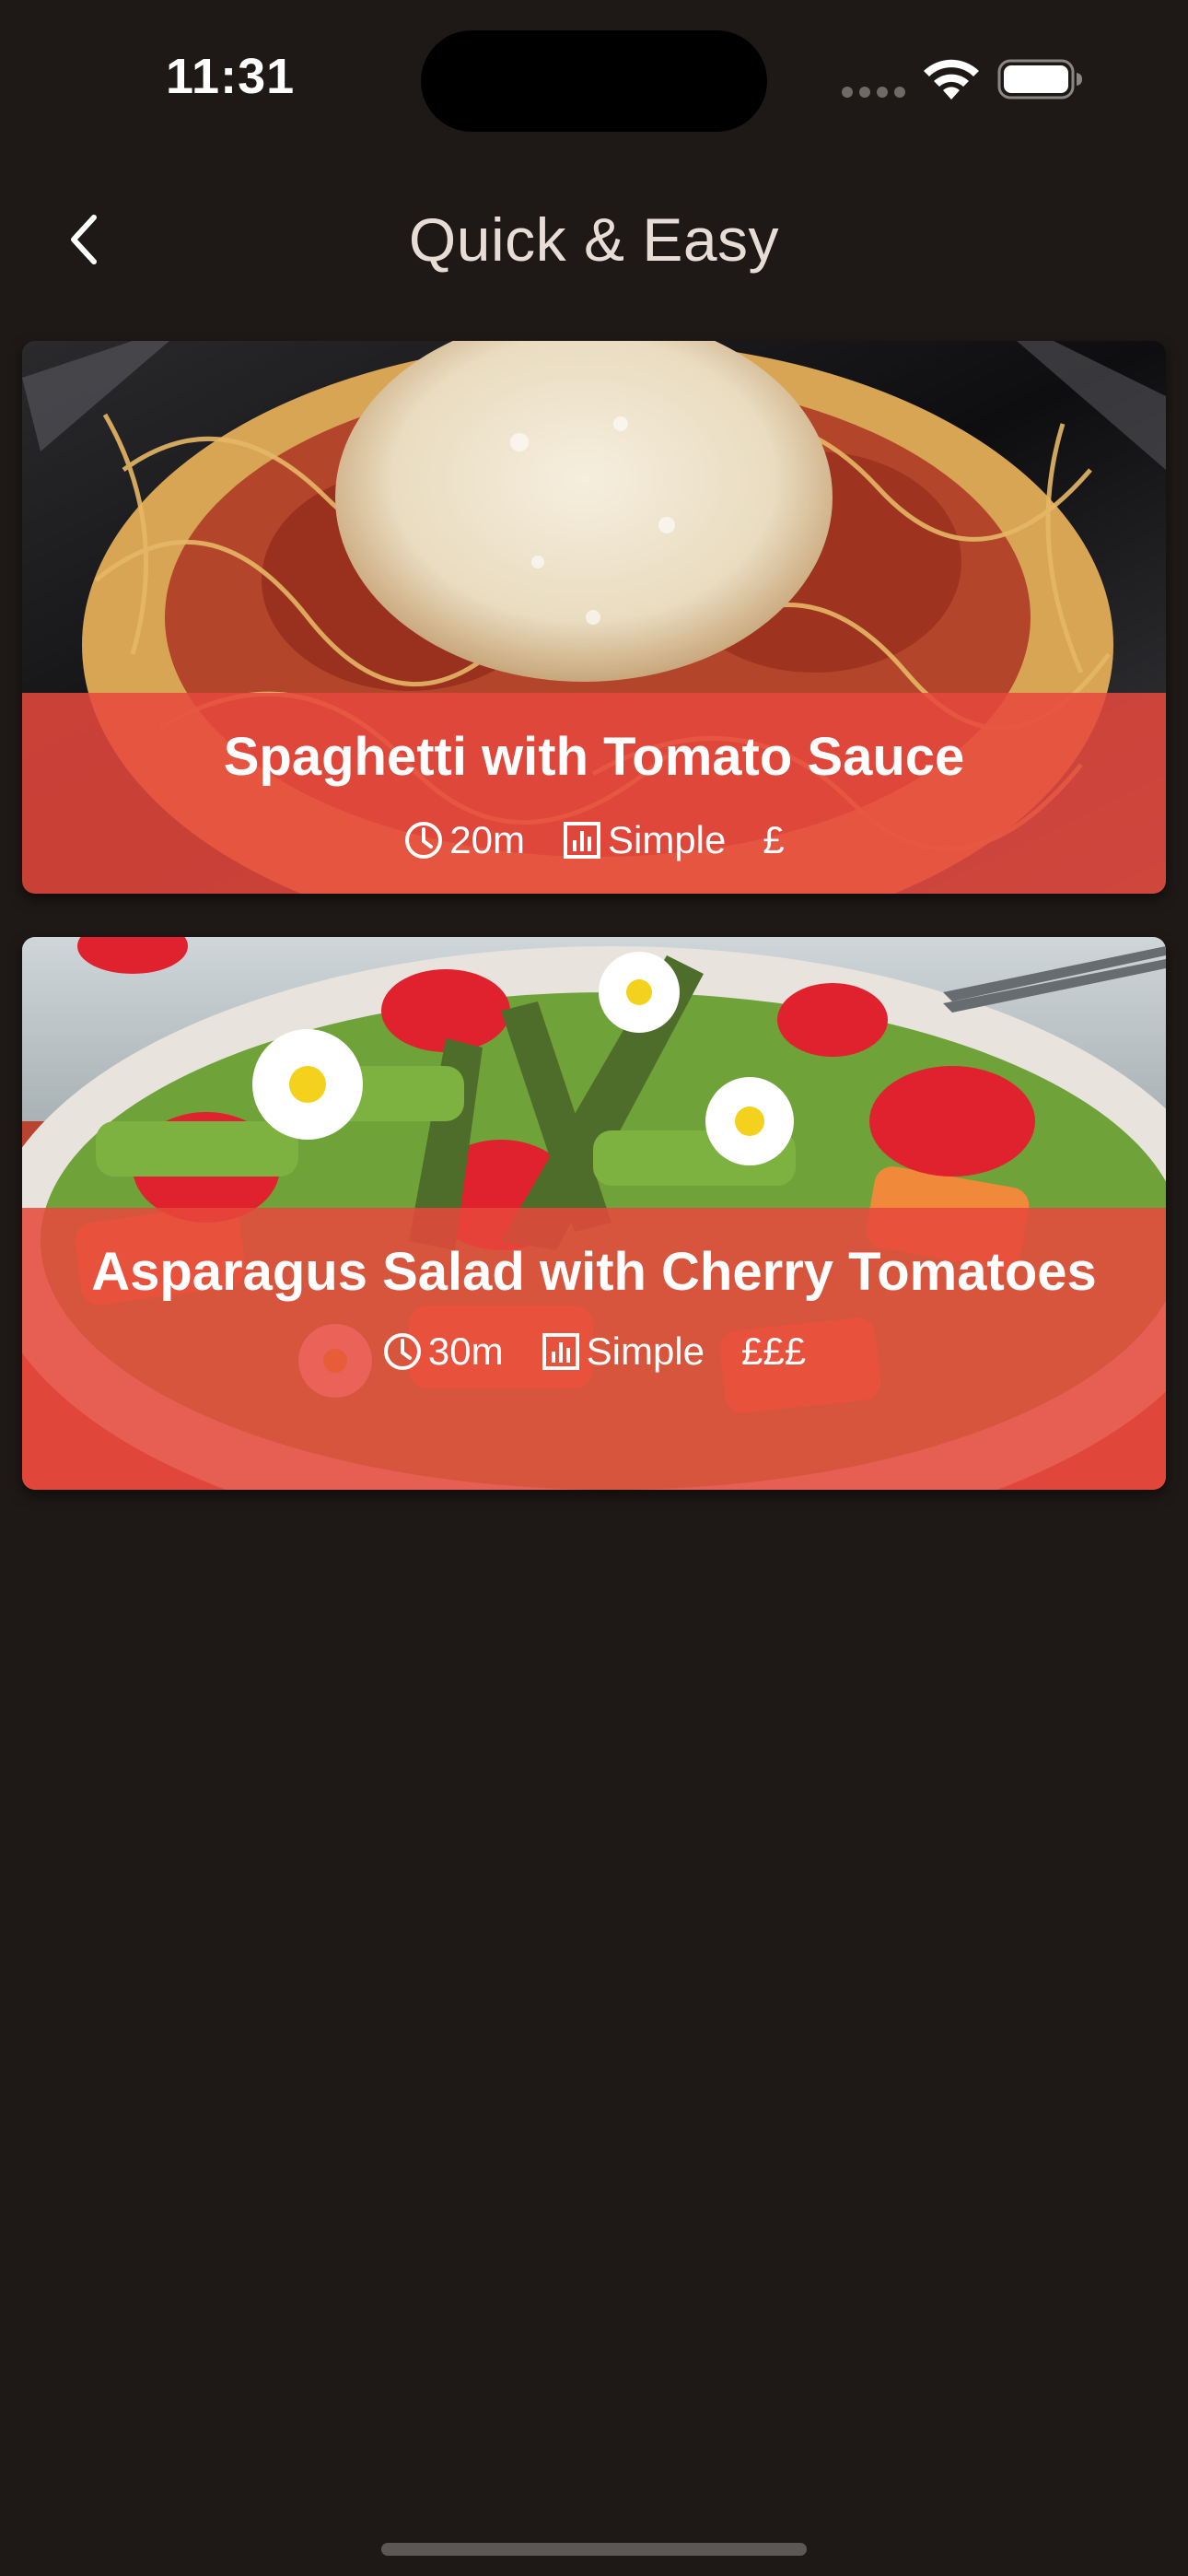 The height and width of the screenshot is (2576, 1188). I want to click on status-bar: 11:31, so click(594, 78).